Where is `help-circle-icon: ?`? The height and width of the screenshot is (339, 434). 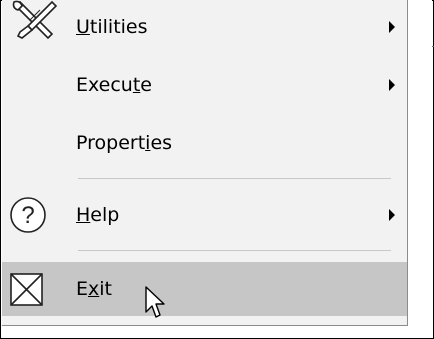
help-circle-icon: ? is located at coordinates (28, 215).